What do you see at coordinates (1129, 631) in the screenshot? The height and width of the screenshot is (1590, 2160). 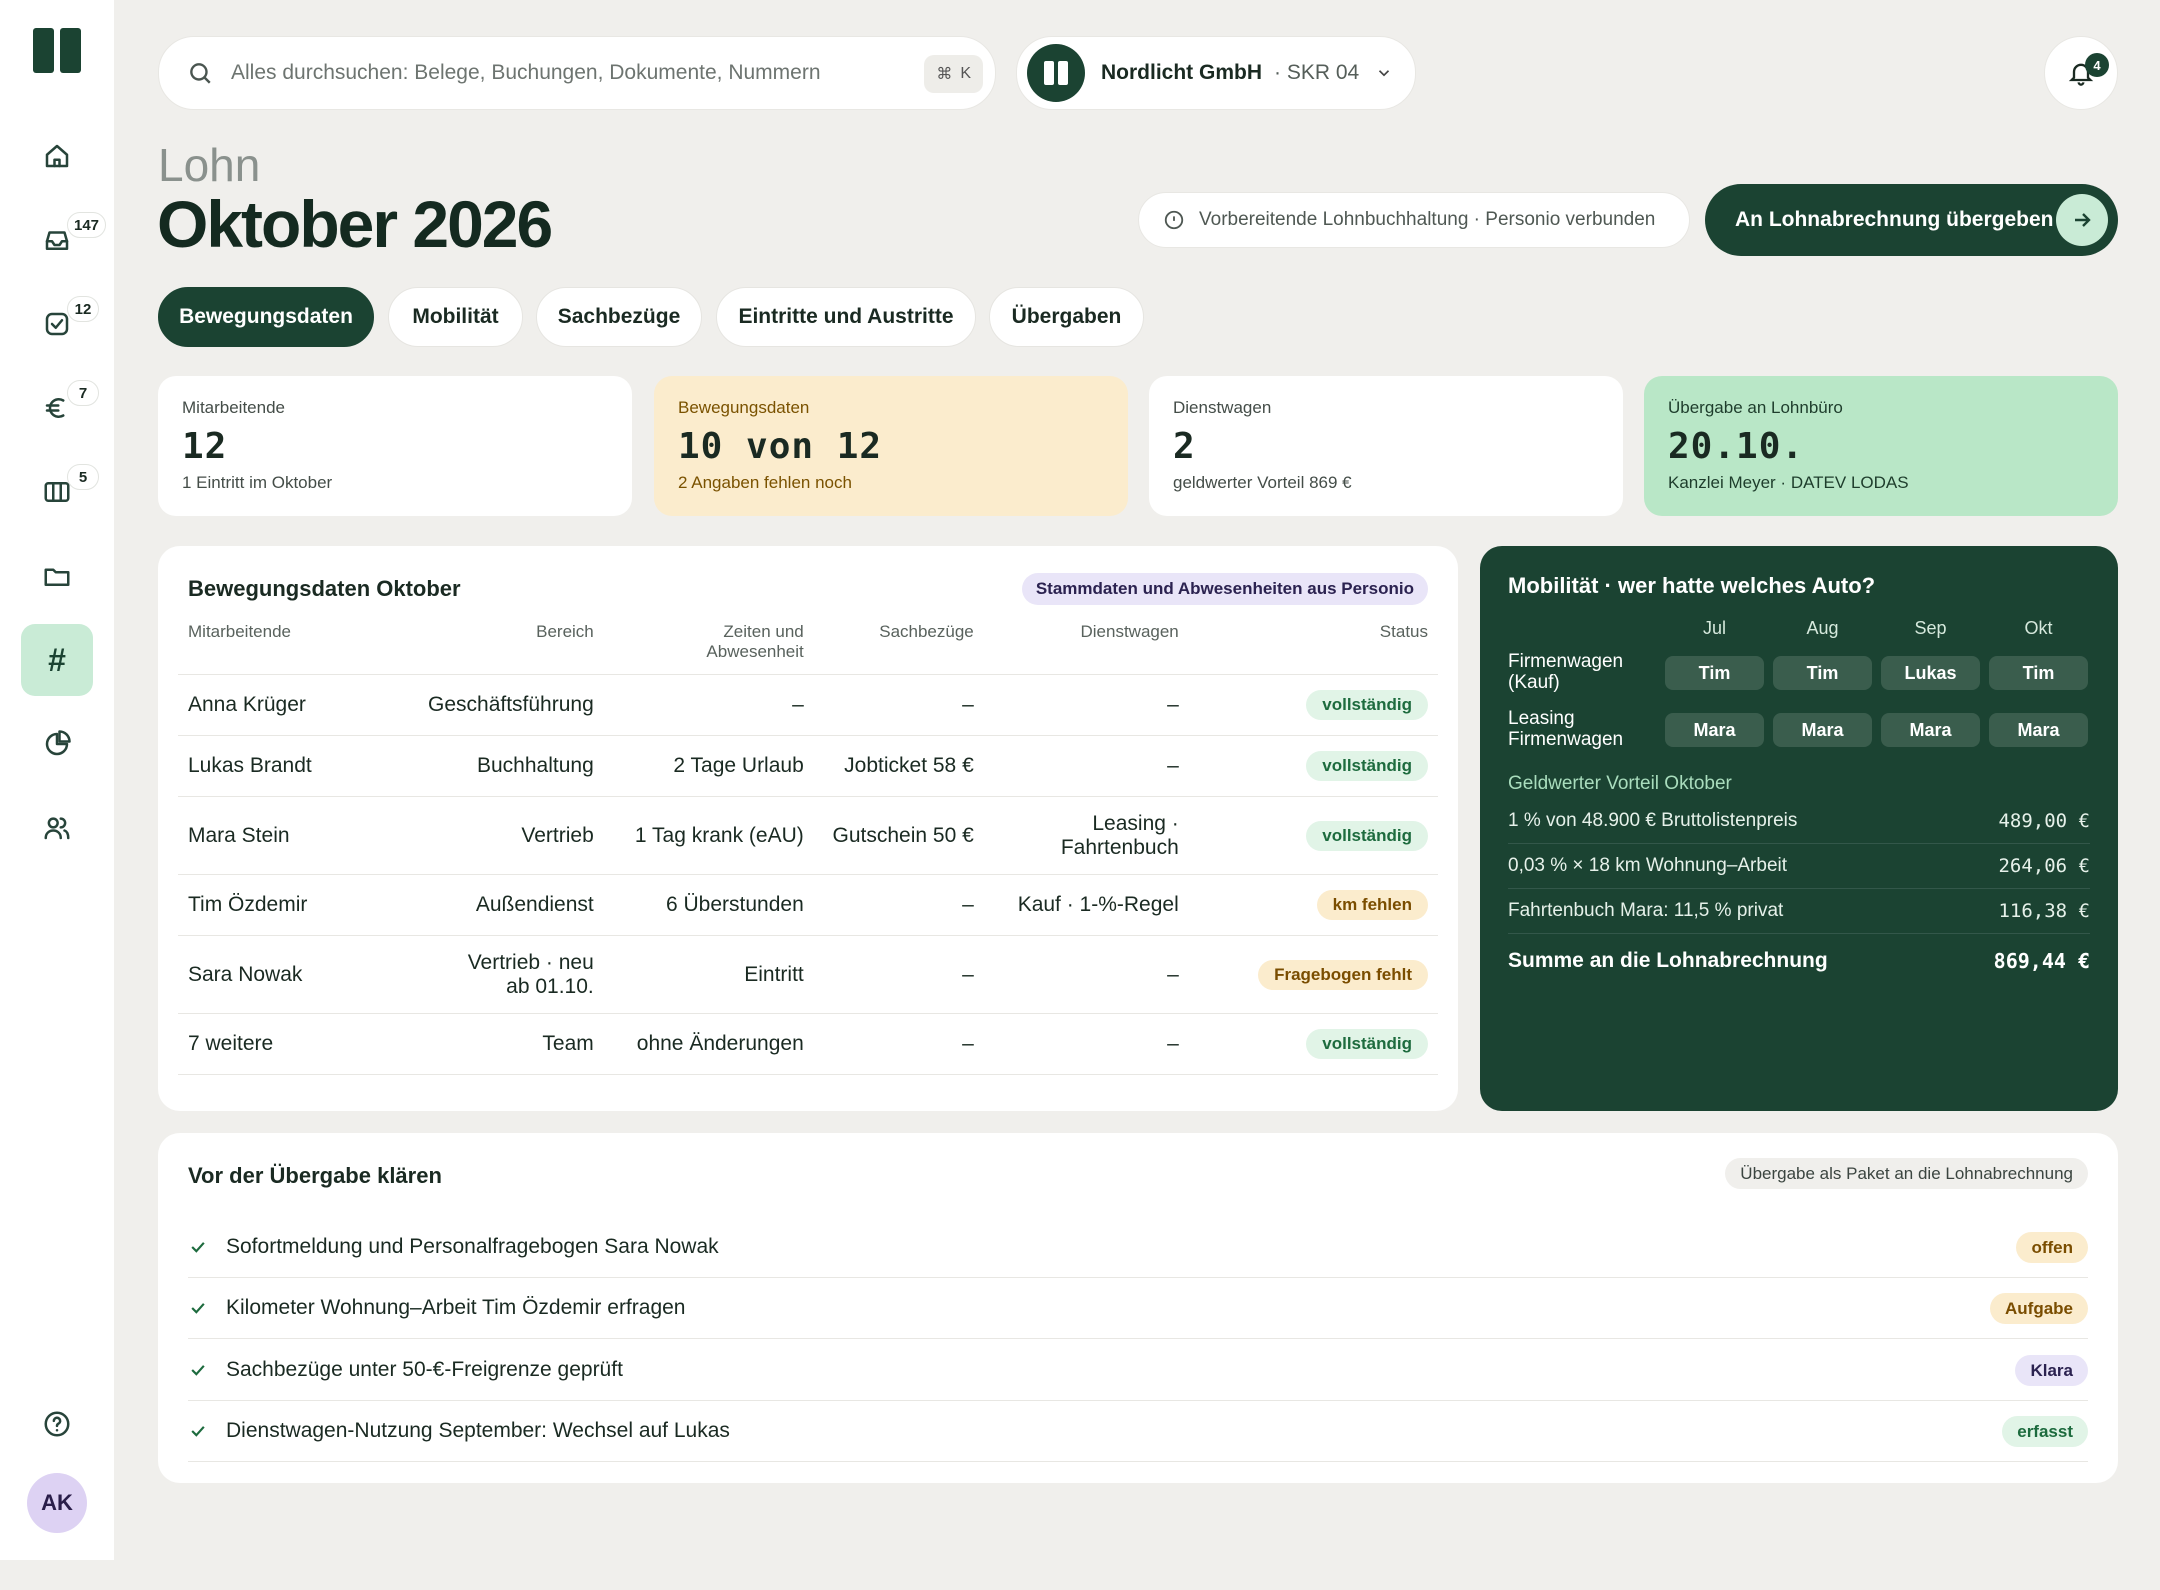 I see `column-header: Dienstwagen` at bounding box center [1129, 631].